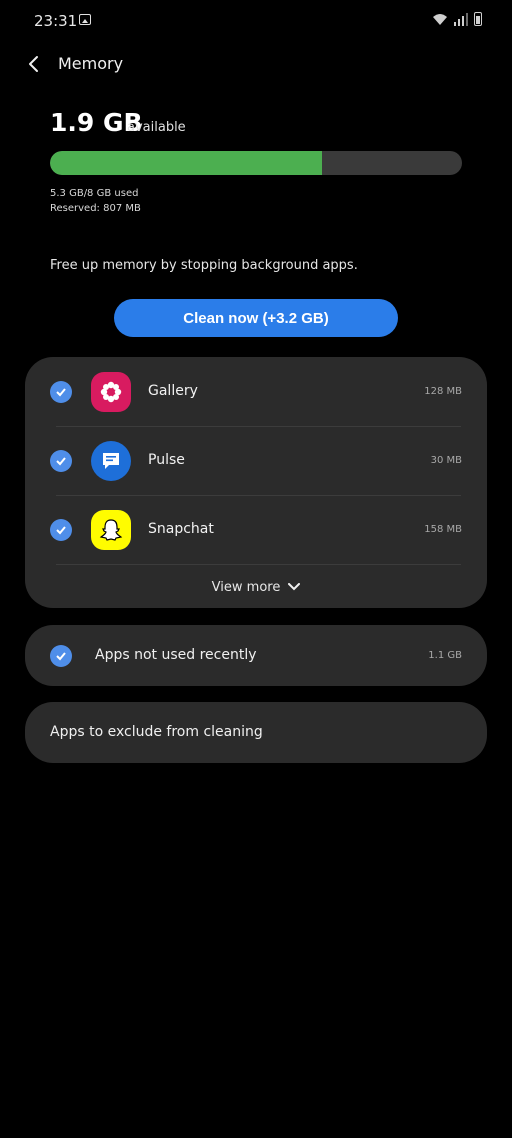 The width and height of the screenshot is (512, 1138). I want to click on app-name: Pulse, so click(166, 460).